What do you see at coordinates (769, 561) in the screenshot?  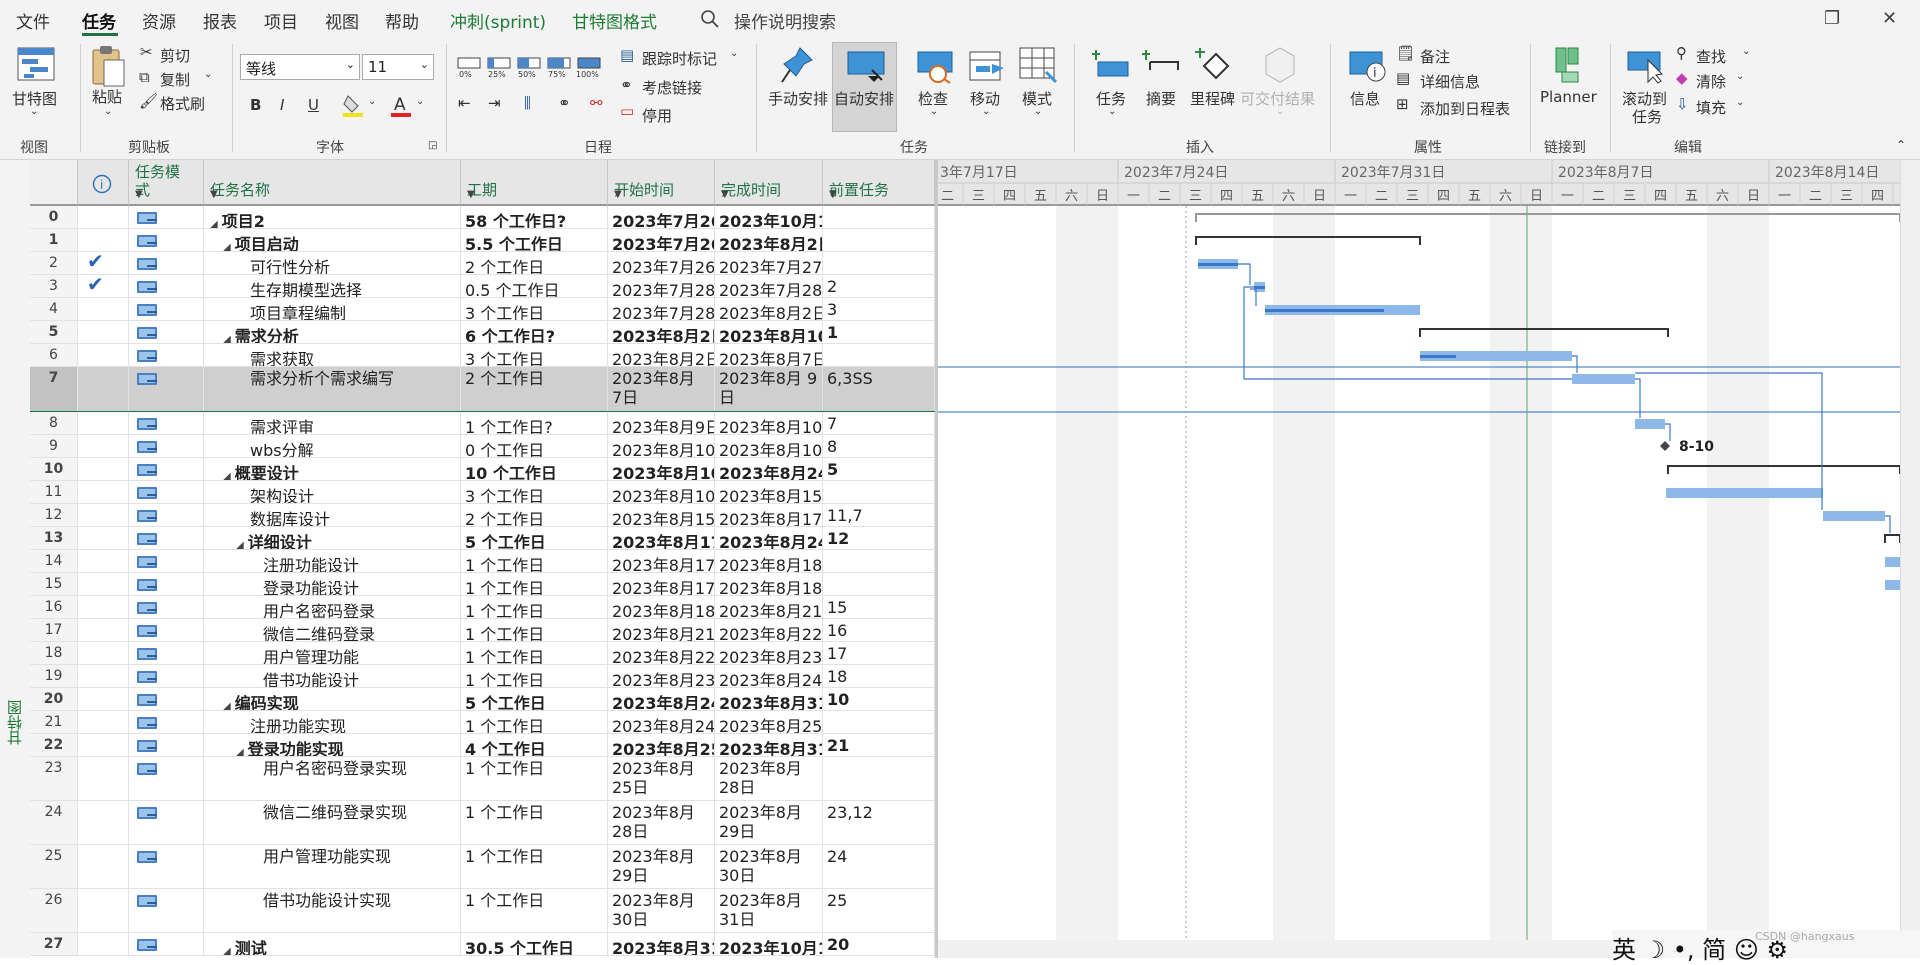 I see `finish-cell: 2023年8月18` at bounding box center [769, 561].